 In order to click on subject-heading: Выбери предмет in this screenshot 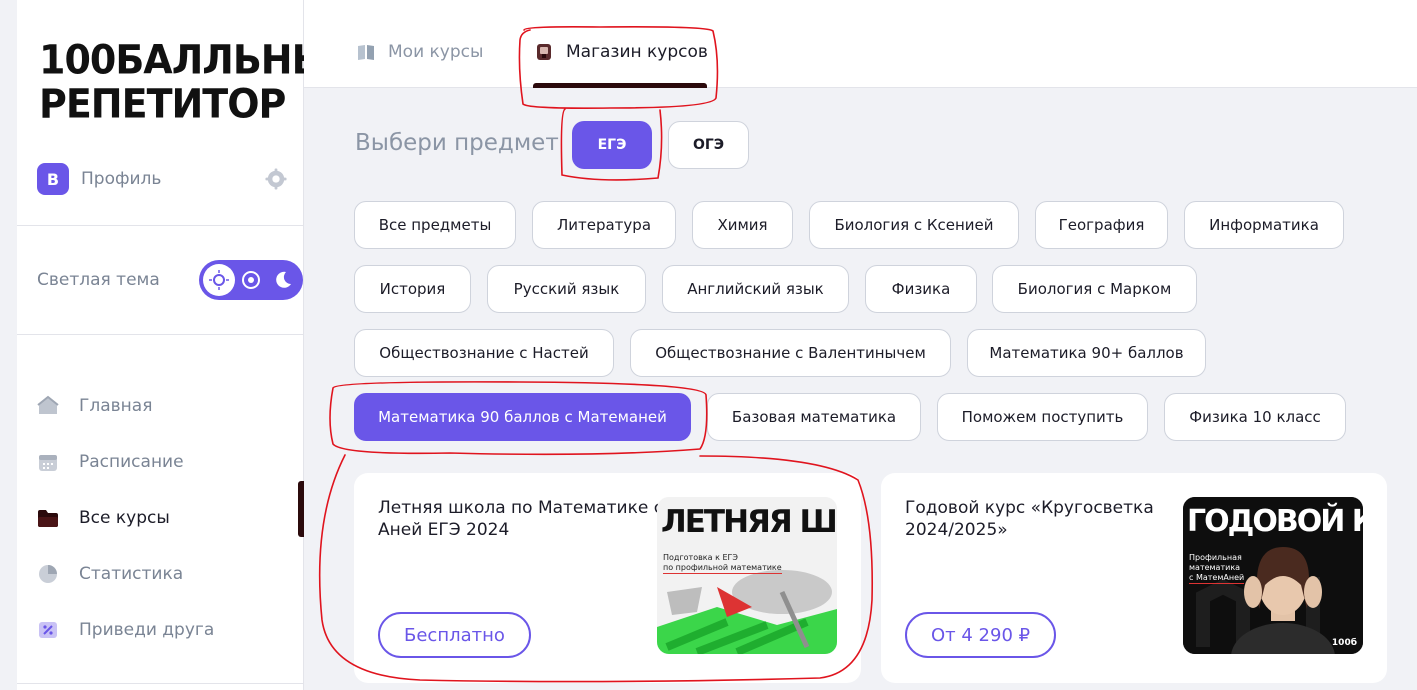, I will do `click(457, 143)`.